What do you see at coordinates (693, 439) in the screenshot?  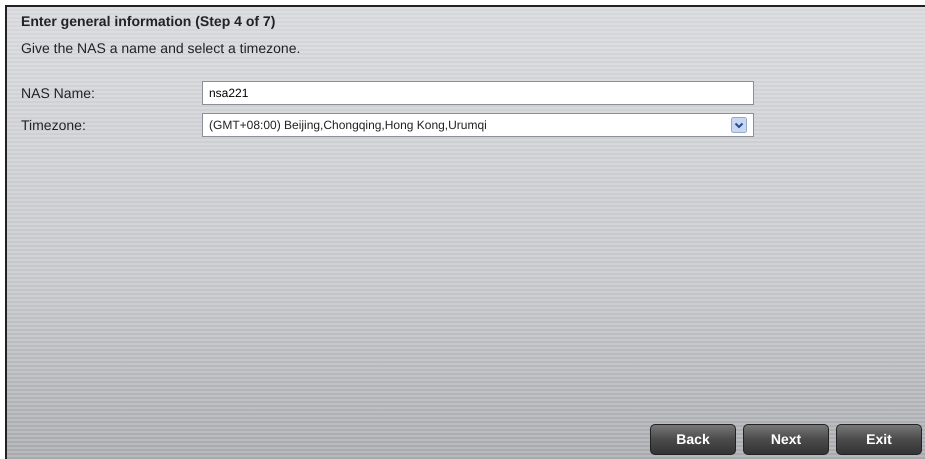 I see `wizard-button: Back` at bounding box center [693, 439].